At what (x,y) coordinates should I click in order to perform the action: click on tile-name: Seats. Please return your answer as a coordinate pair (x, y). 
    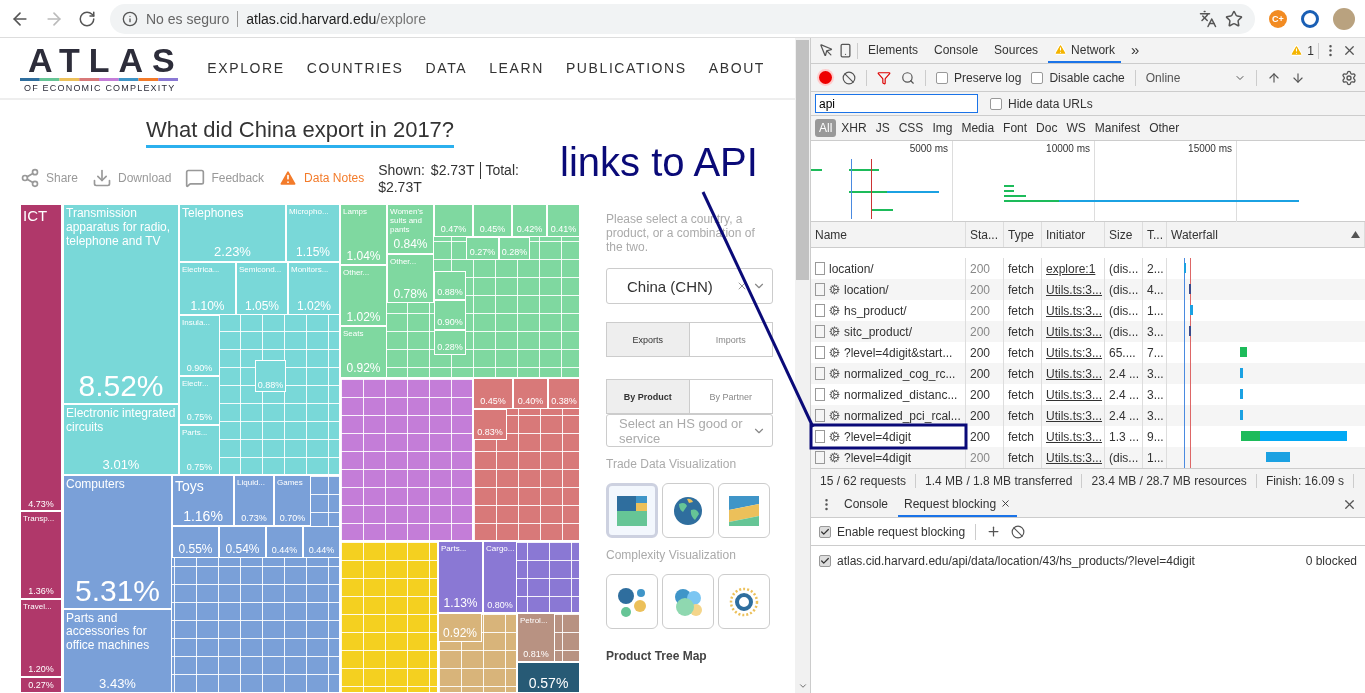
    Looking at the image, I should click on (353, 334).